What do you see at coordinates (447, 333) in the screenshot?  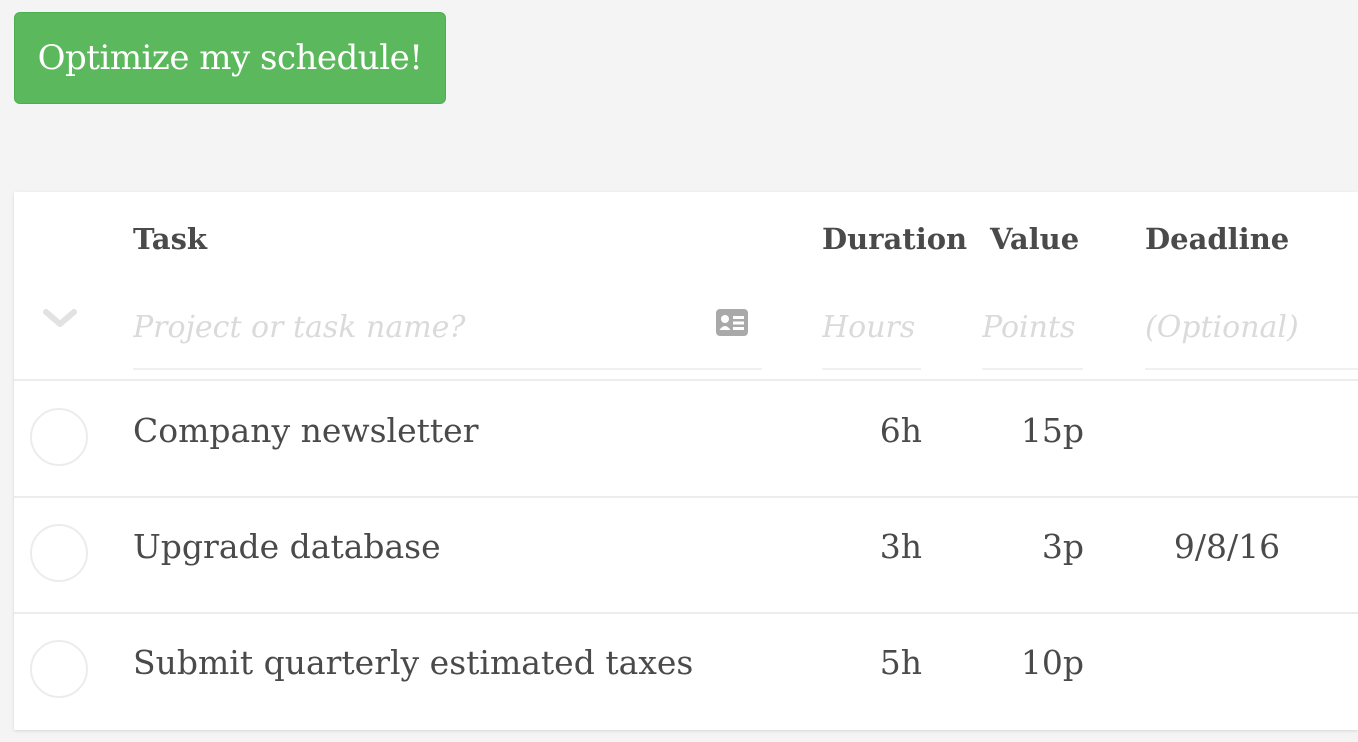 I see `task-name-input` at bounding box center [447, 333].